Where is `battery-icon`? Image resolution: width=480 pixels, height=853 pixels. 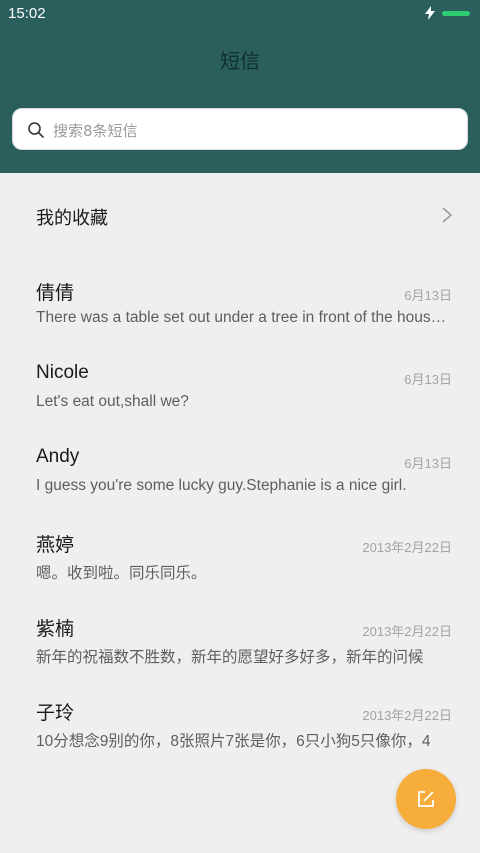
battery-icon is located at coordinates (456, 13).